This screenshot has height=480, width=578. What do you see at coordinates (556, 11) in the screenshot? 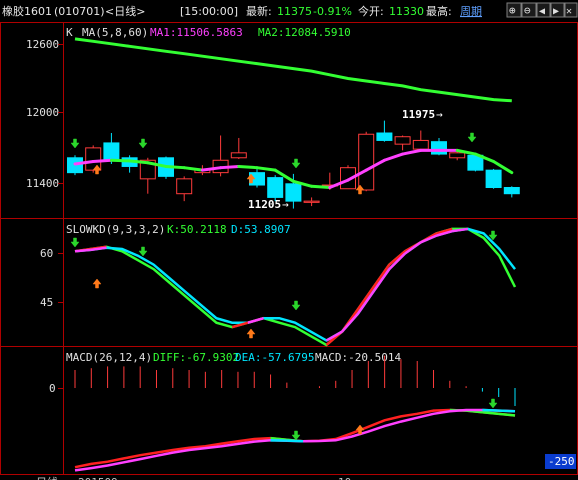
I see `arrow-right-icon: ▶` at bounding box center [556, 11].